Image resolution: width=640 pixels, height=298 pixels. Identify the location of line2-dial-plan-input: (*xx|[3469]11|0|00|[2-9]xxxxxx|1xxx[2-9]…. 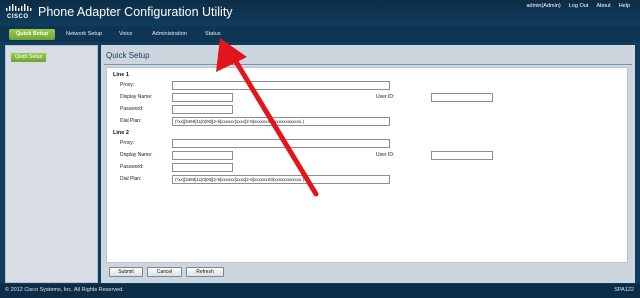
(281, 179).